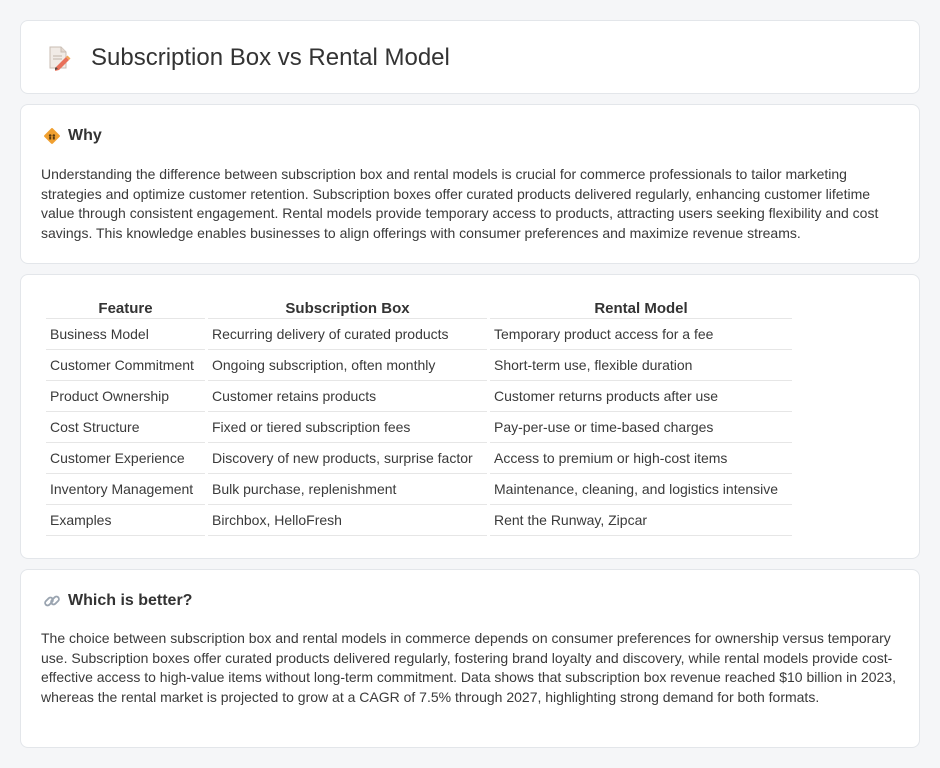 The height and width of the screenshot is (768, 940). What do you see at coordinates (347, 489) in the screenshot?
I see `table-cell-subscription-box: Bulk purchase, replenishment` at bounding box center [347, 489].